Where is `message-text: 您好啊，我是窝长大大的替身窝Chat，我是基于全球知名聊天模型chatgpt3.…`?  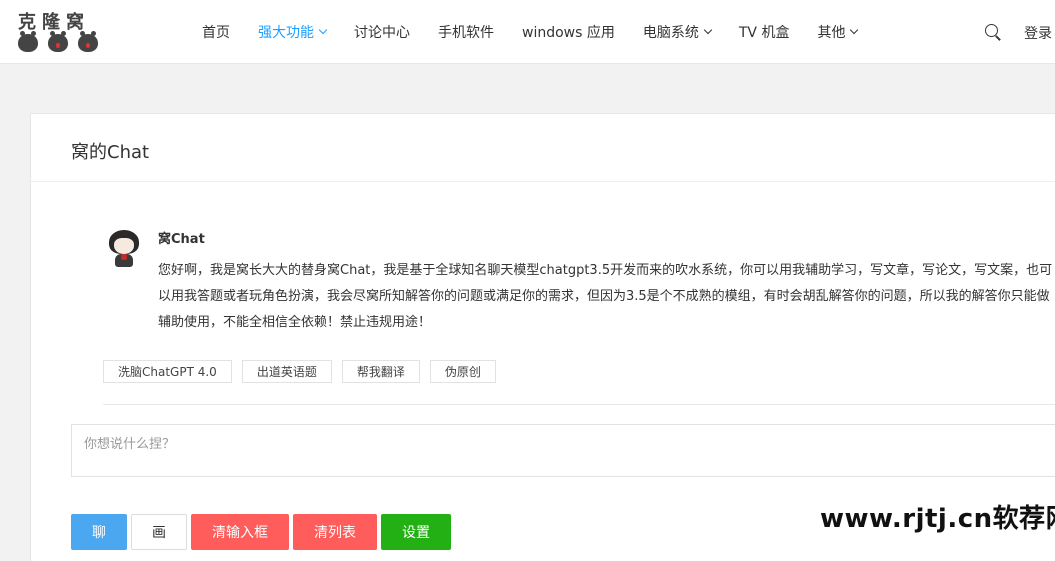
message-text: 您好啊，我是窝长大大的替身窝Chat，我是基于全球知名聊天模型chatgpt3.… is located at coordinates (605, 296).